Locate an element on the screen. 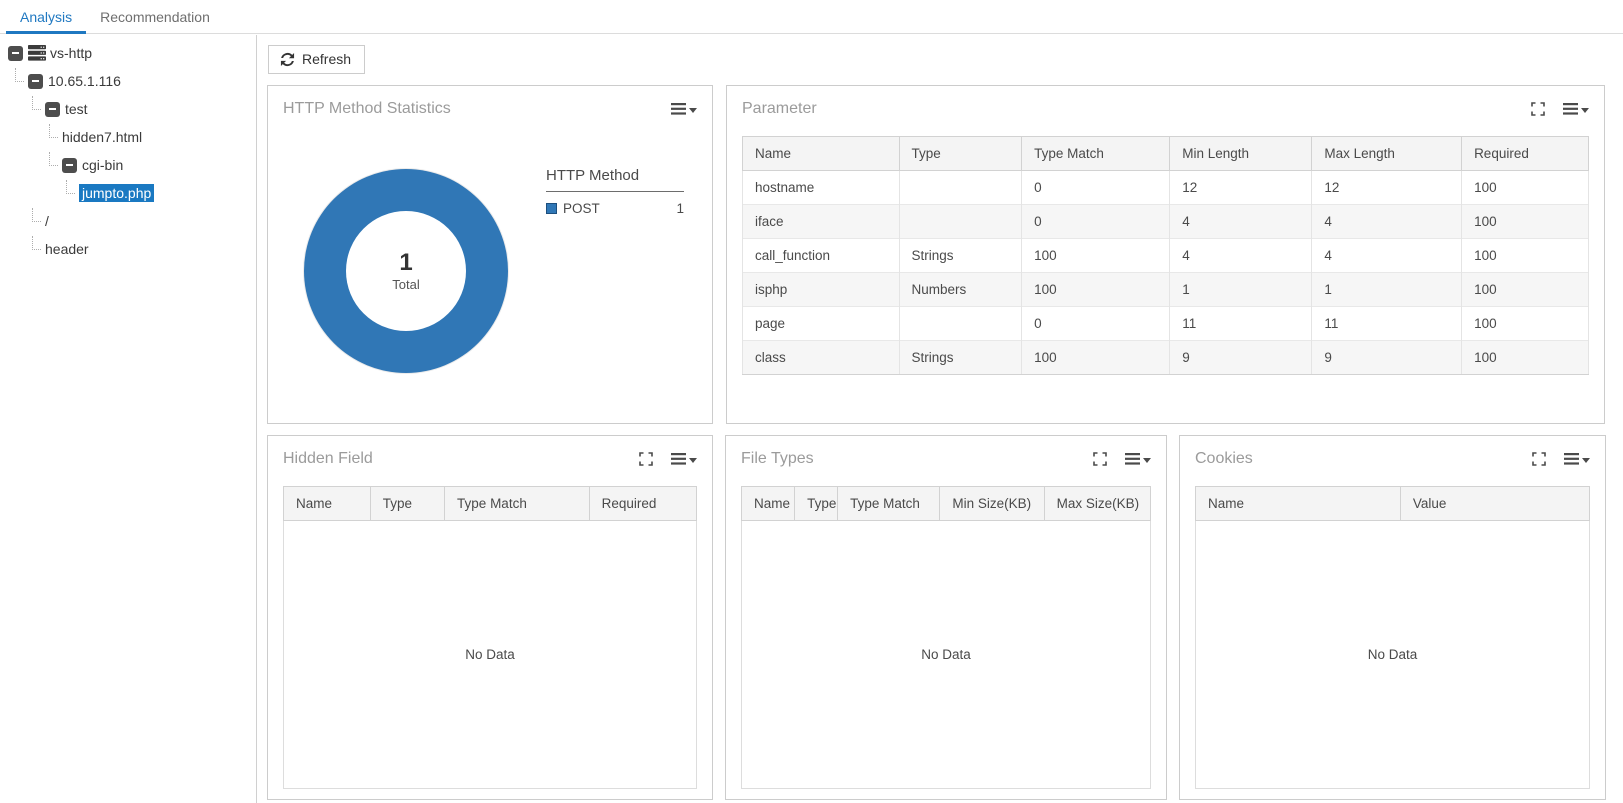  legend-title: HTTP Method is located at coordinates (615, 179).